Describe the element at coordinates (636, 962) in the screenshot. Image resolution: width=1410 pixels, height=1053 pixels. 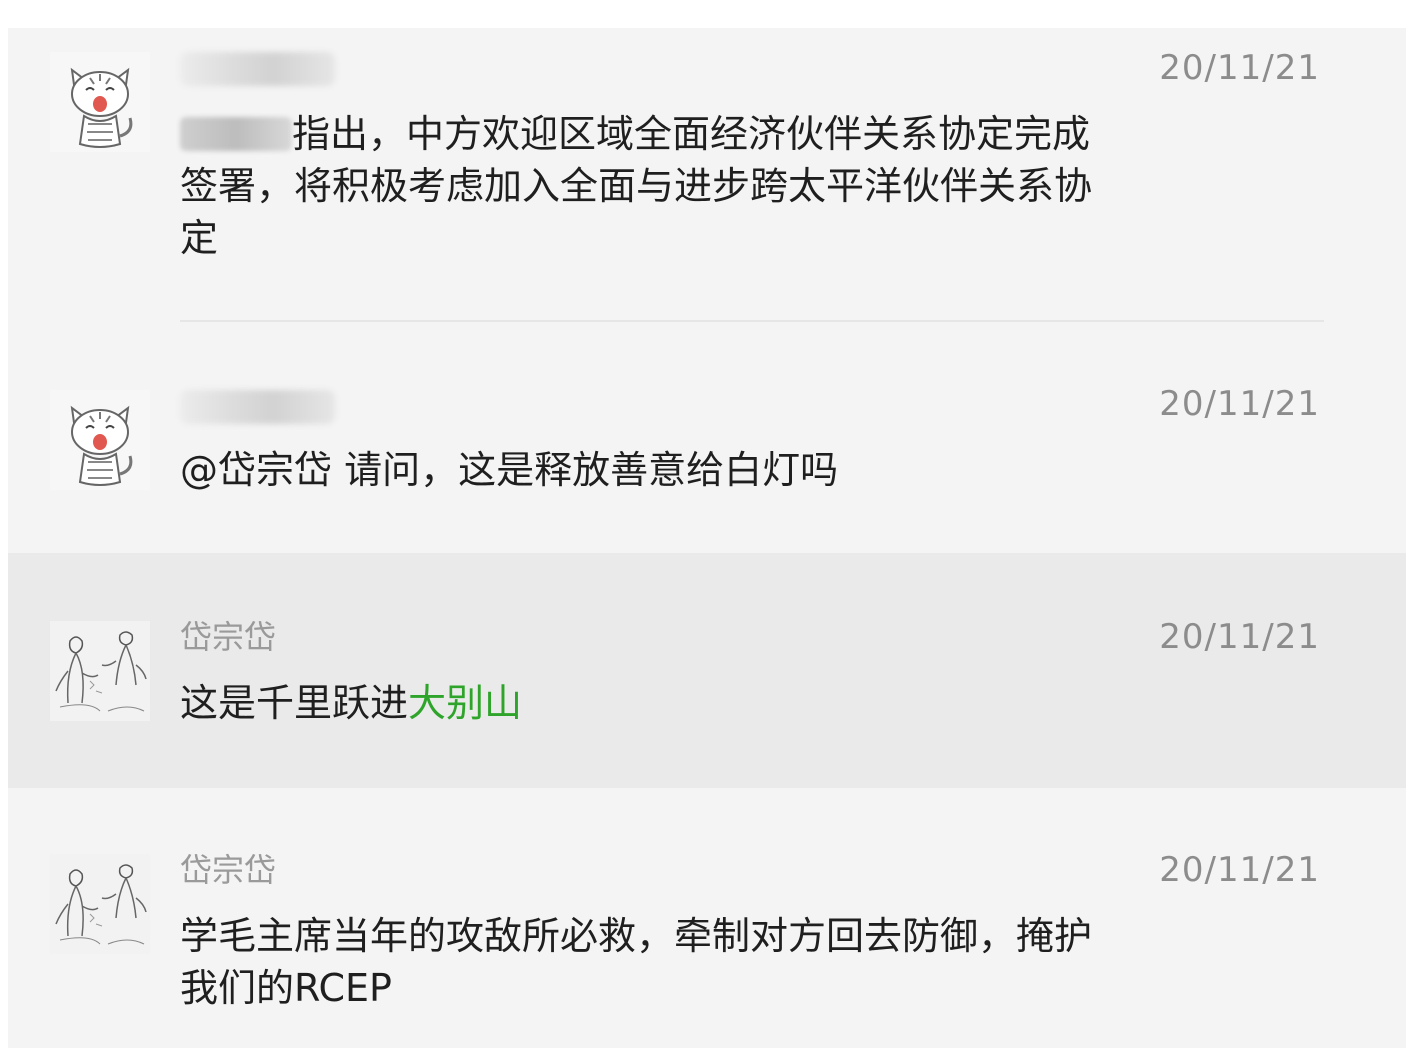
I see `comment-text: 学毛主席当年的攻敌所必救，牵制对方回去防御，掩护我们的RCEP` at that location.